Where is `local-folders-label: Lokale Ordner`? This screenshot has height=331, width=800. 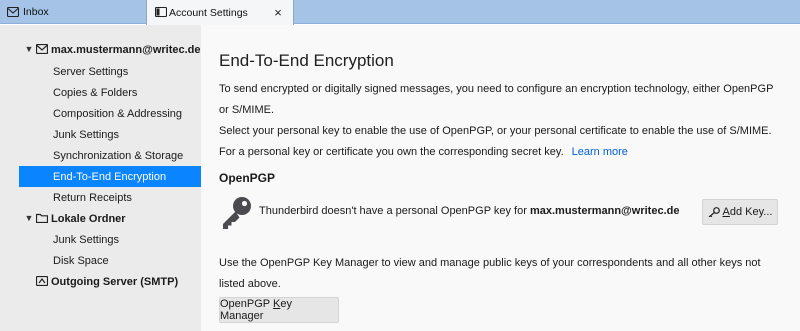
local-folders-label: Lokale Ordner is located at coordinates (88, 218).